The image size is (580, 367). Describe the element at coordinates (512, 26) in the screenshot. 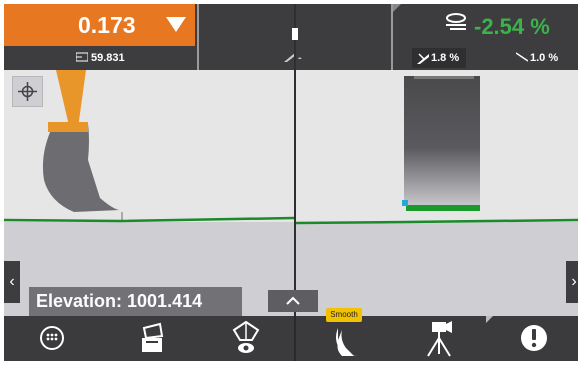

I see `slope-percent: -2.54 %` at that location.